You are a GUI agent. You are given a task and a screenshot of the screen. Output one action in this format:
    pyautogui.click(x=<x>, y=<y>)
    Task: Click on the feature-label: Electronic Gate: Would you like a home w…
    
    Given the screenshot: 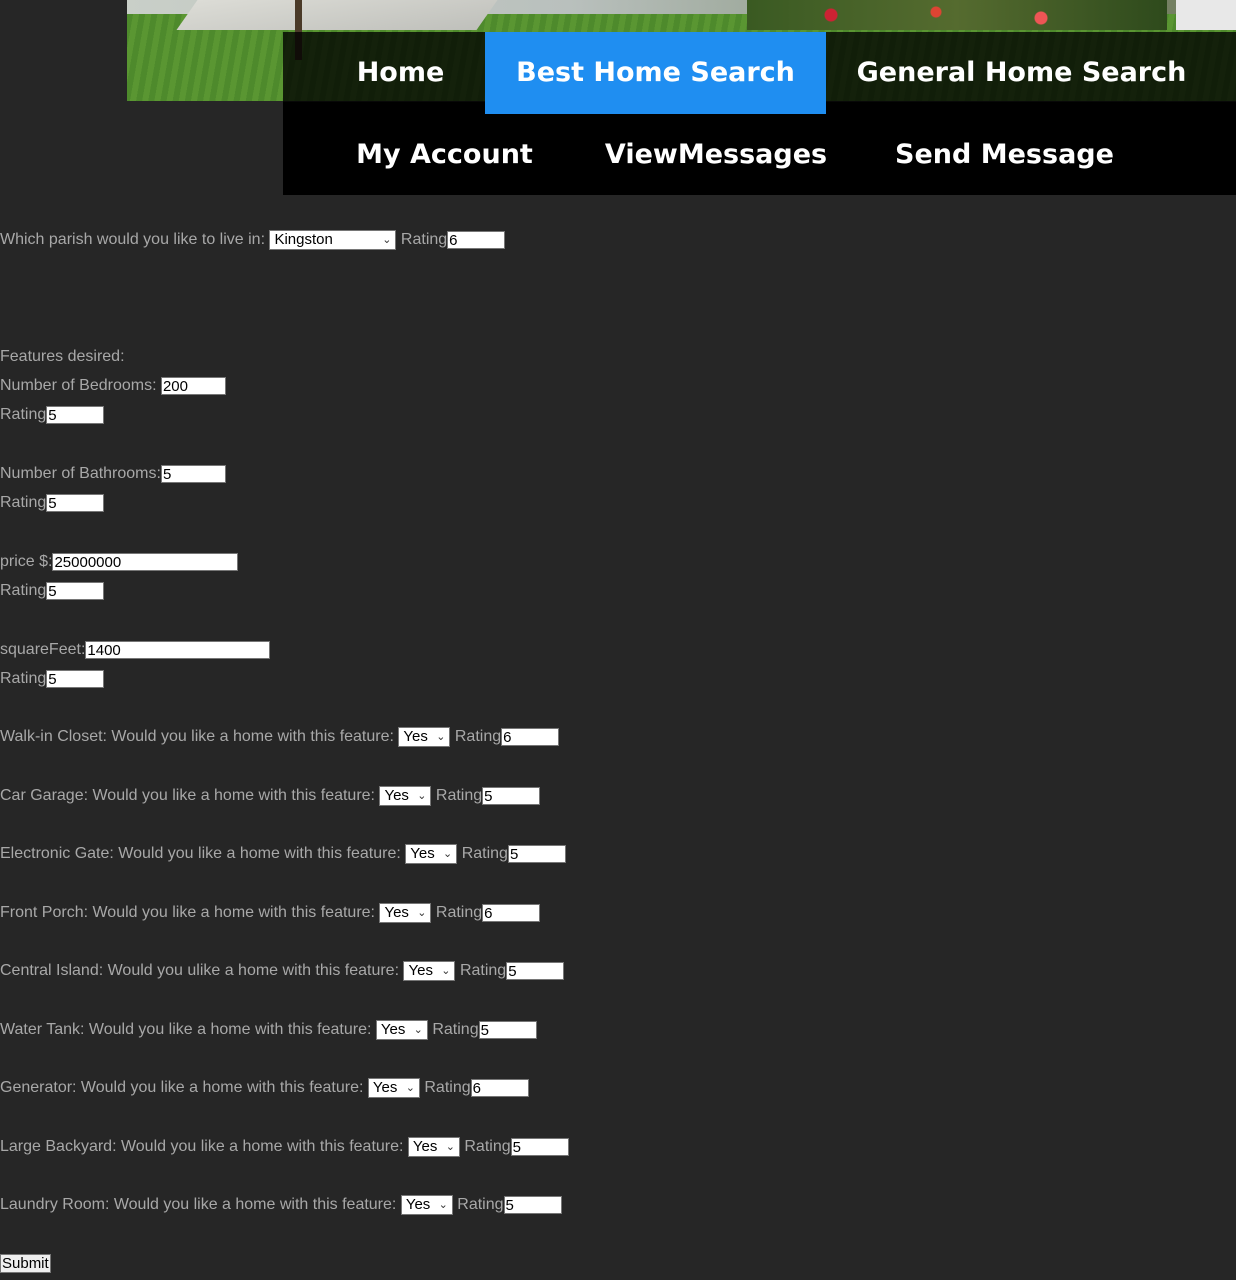 What is the action you would take?
    pyautogui.click(x=200, y=853)
    